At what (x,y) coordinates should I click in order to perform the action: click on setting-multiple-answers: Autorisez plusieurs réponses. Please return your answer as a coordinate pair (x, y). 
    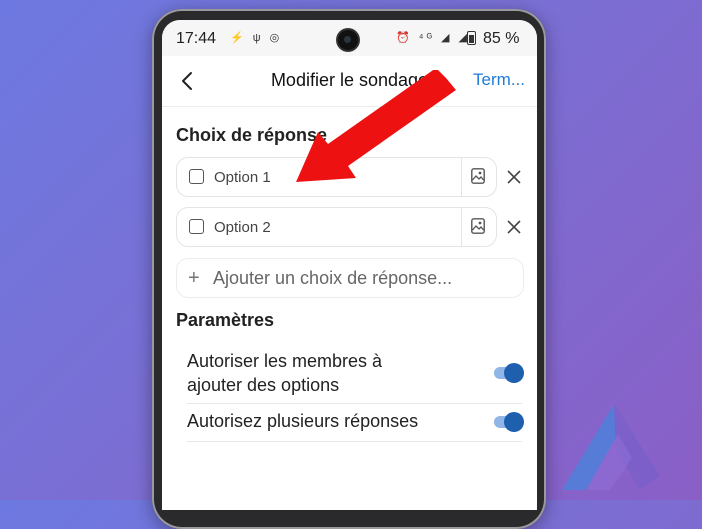
    Looking at the image, I should click on (355, 422).